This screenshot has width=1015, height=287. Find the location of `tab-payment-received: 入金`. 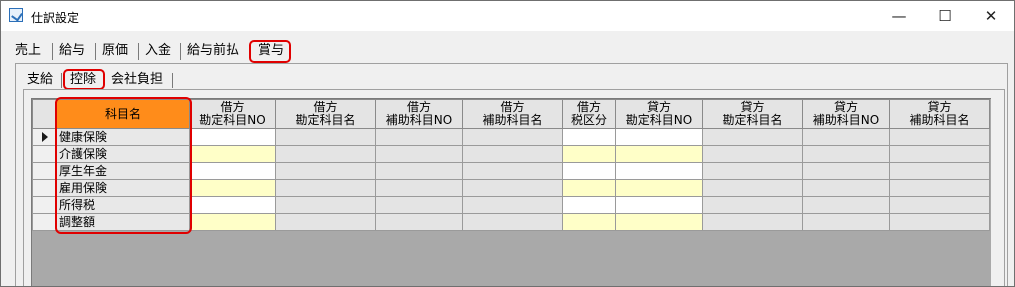

tab-payment-received: 入金 is located at coordinates (158, 51).